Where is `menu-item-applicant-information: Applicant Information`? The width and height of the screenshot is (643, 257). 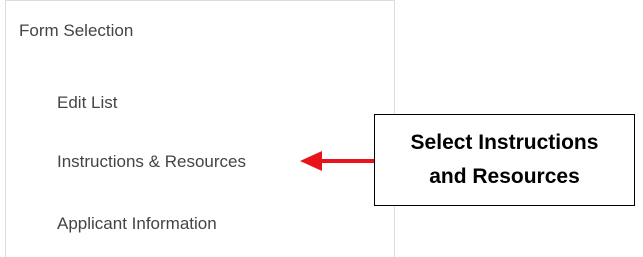 menu-item-applicant-information: Applicant Information is located at coordinates (137, 224).